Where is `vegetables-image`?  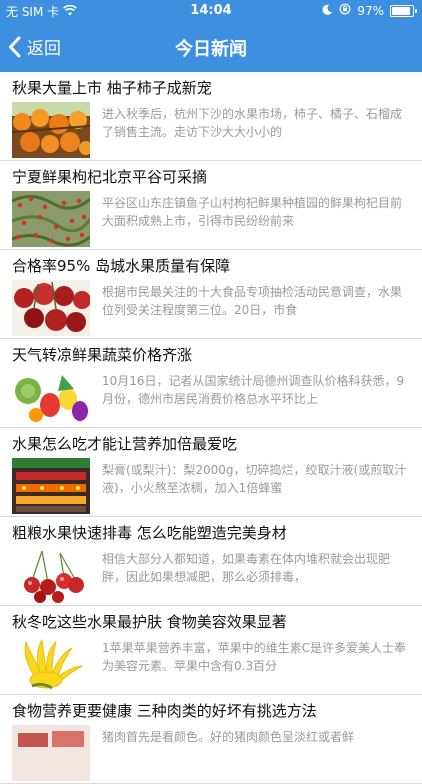
vegetables-image is located at coordinates (51, 397).